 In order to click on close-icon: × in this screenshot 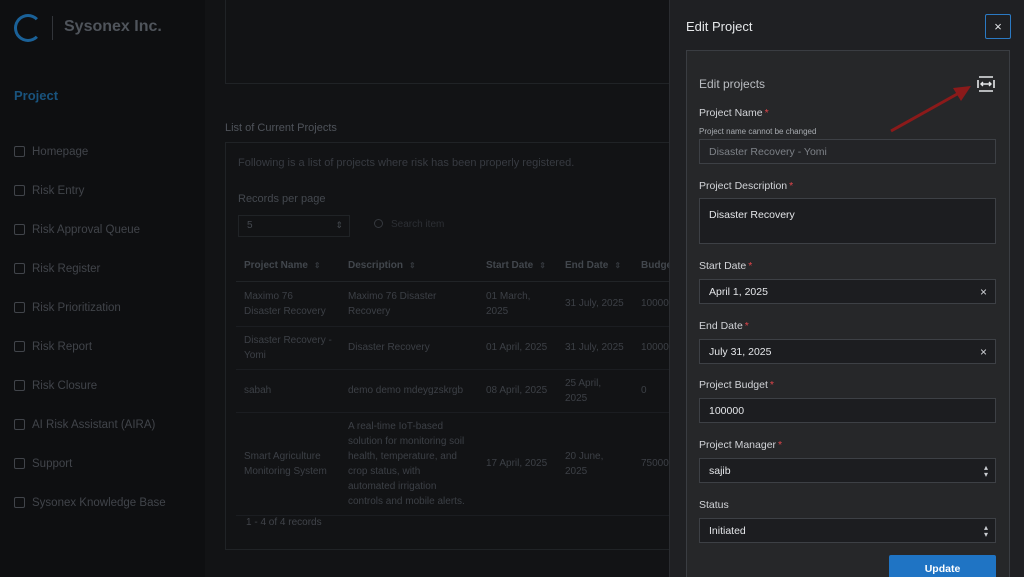, I will do `click(998, 26)`.